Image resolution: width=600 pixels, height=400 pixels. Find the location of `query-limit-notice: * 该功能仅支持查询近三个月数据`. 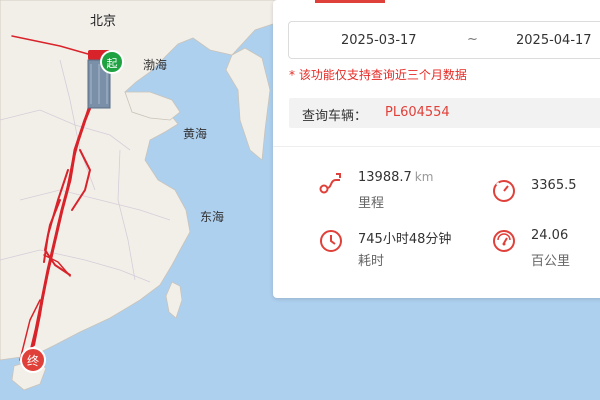

query-limit-notice: * 该功能仅支持查询近三个月数据 is located at coordinates (378, 75).